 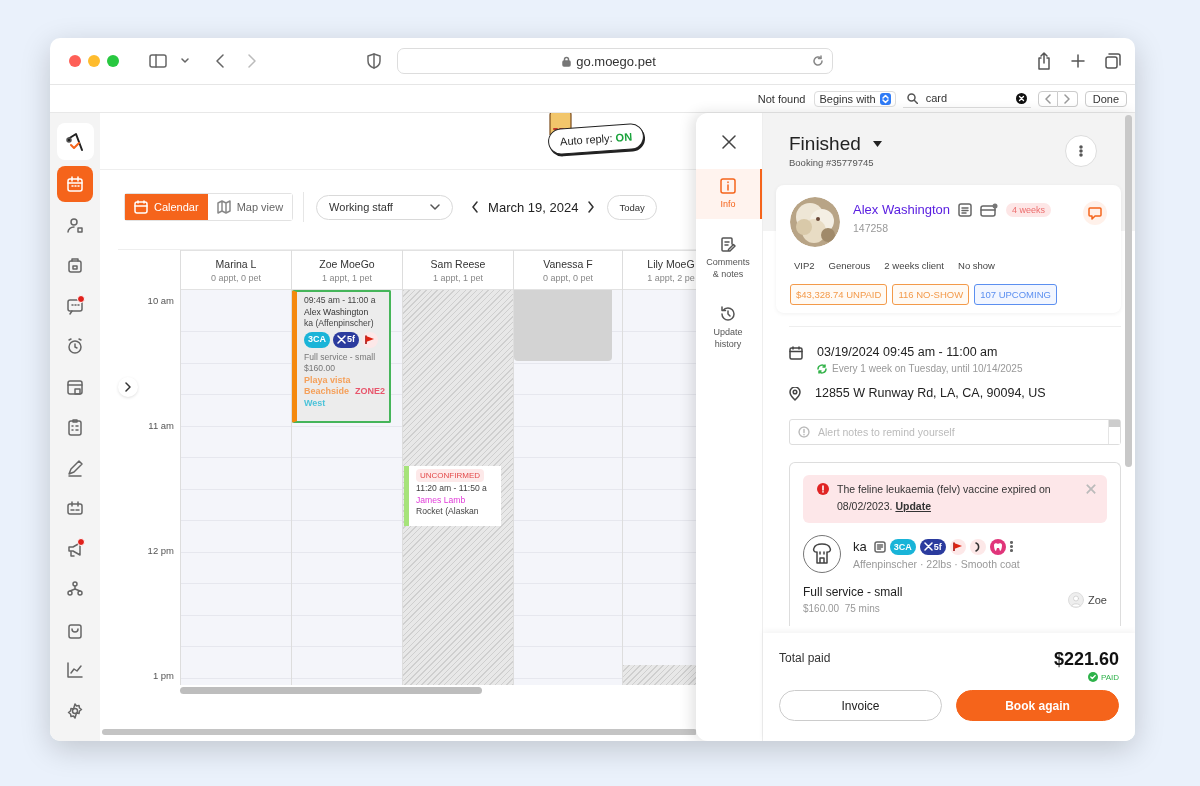 I want to click on staff-name: Zoe, so click(x=1097, y=599).